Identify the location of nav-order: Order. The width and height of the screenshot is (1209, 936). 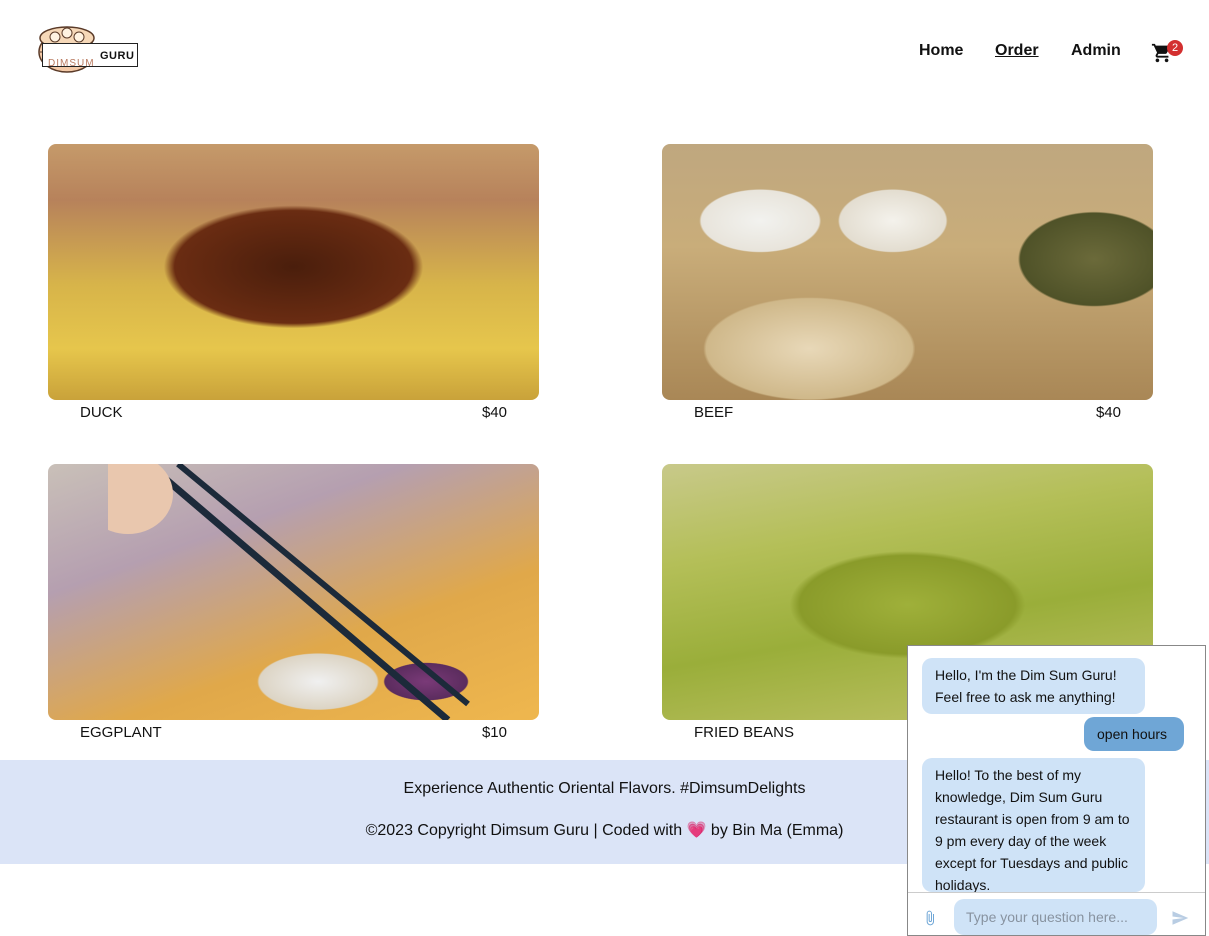
(1017, 51).